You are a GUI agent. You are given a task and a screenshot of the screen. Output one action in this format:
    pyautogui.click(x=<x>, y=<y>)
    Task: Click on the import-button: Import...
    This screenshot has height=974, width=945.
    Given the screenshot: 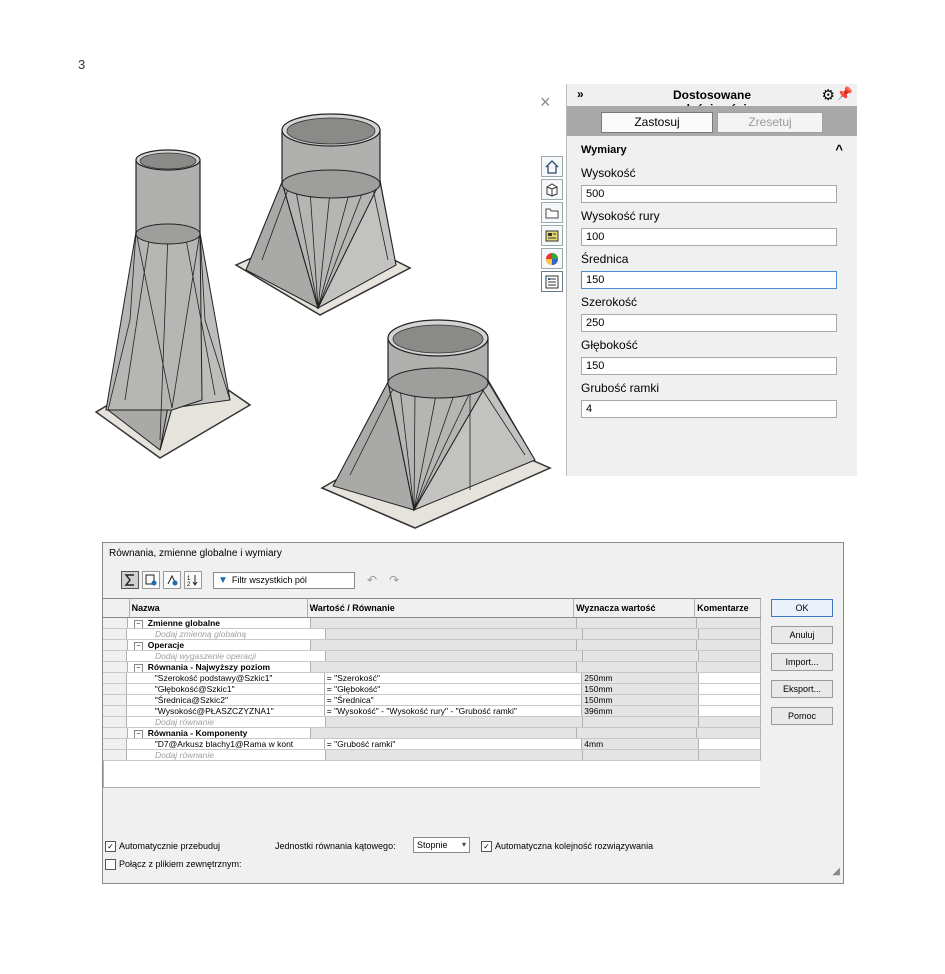 What is the action you would take?
    pyautogui.click(x=802, y=662)
    